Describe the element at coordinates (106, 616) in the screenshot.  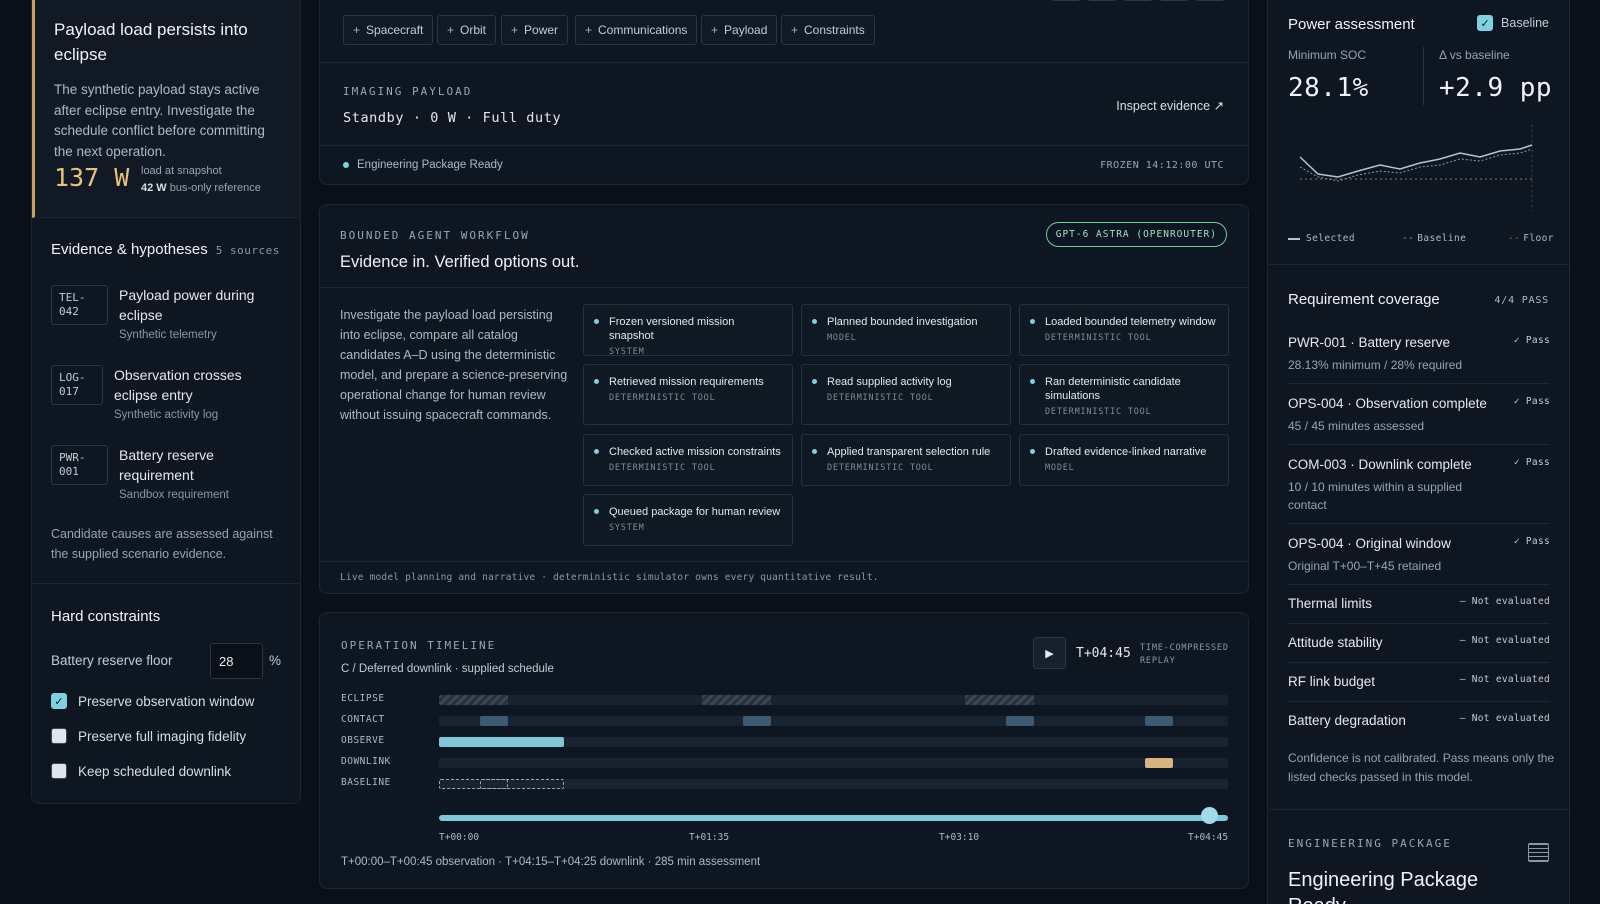
I see `constraints-title: Hard constraints` at that location.